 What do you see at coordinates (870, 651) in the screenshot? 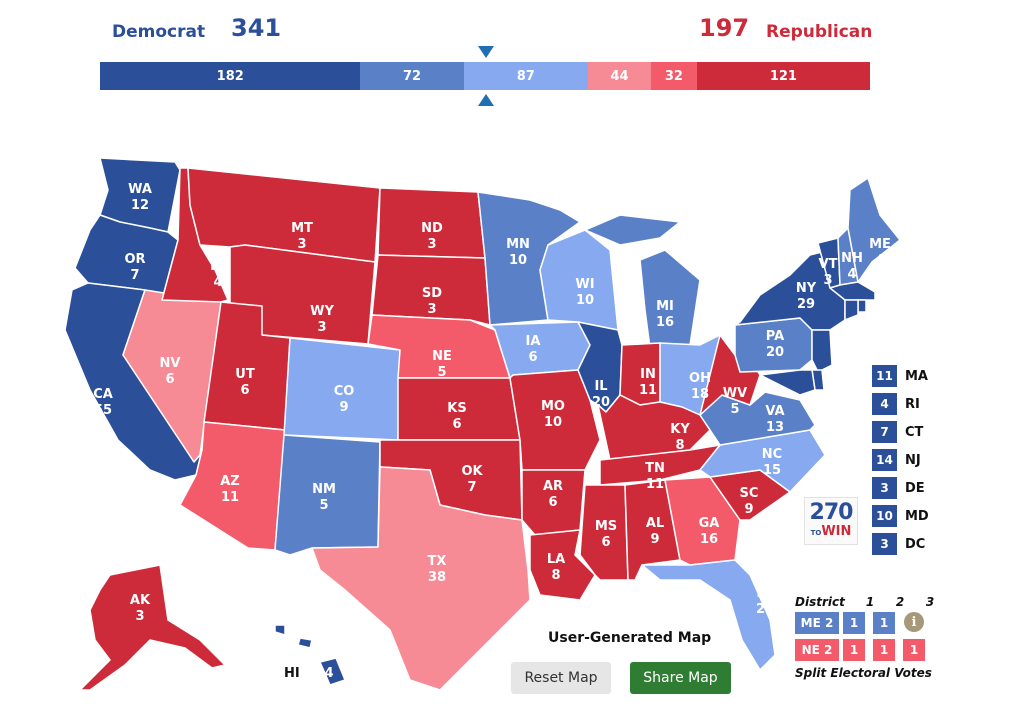
I see `district-row-ne2: NE 2 1 1 1` at bounding box center [870, 651].